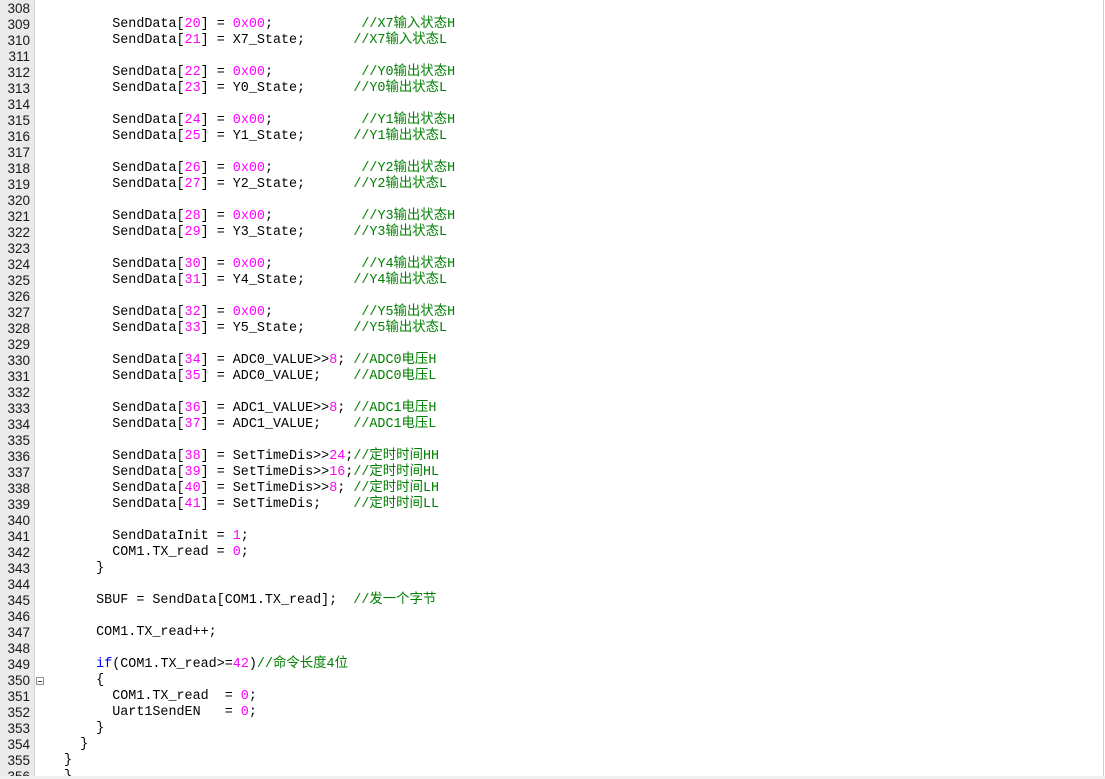 The image size is (1105, 779). I want to click on line-number: 328, so click(18, 328).